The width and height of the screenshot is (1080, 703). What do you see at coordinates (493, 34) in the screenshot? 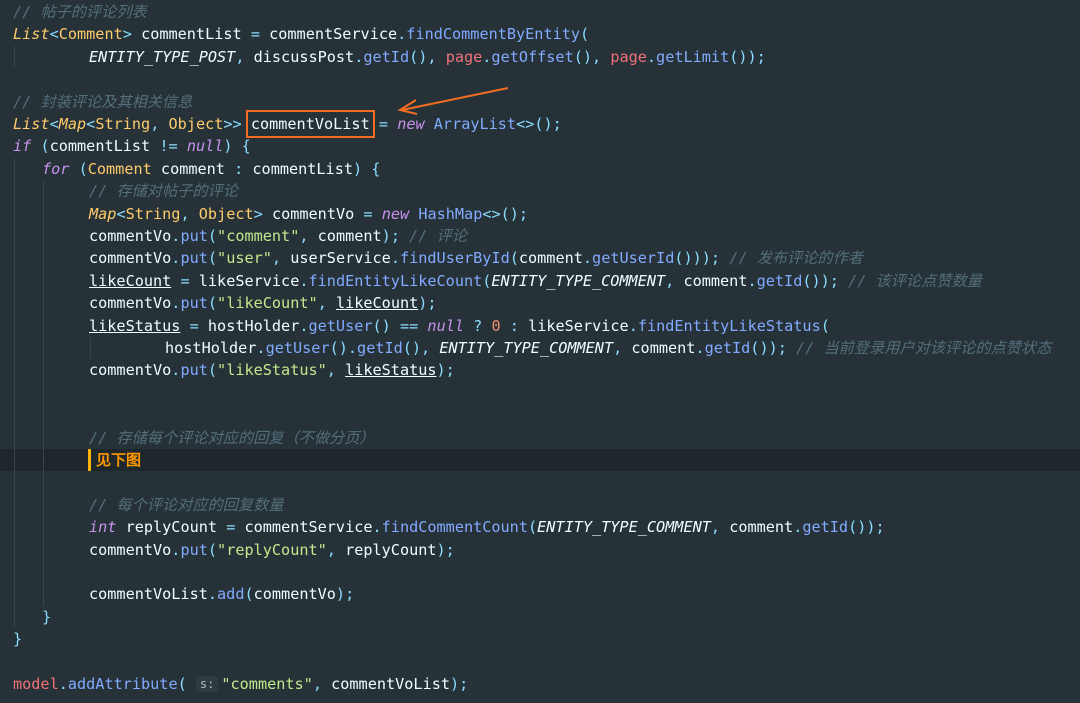
I see `method-name: findCommentByEntity` at bounding box center [493, 34].